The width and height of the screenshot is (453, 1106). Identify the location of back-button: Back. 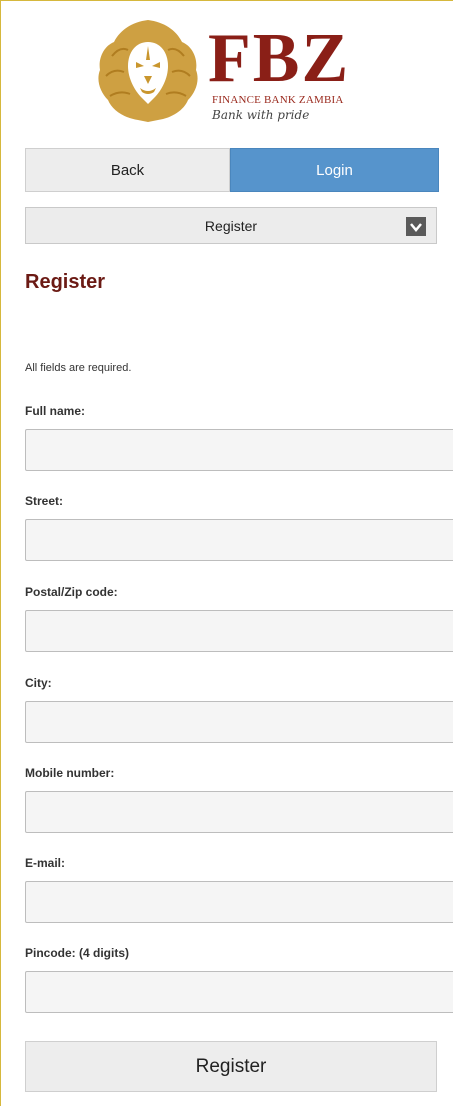
(127, 170).